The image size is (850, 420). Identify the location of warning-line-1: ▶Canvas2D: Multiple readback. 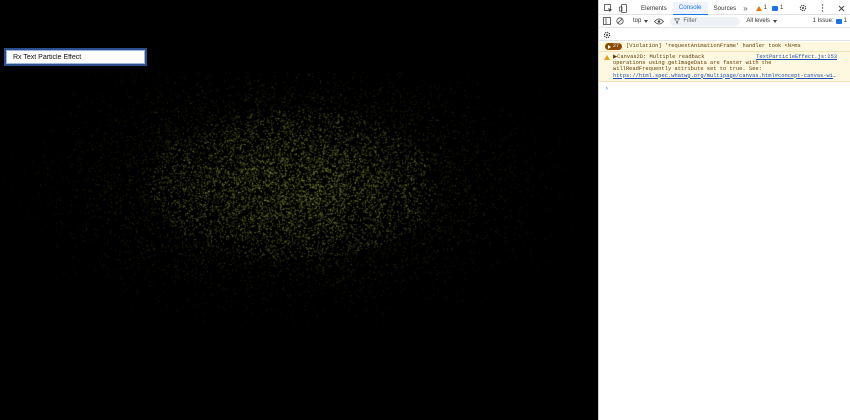
(659, 57).